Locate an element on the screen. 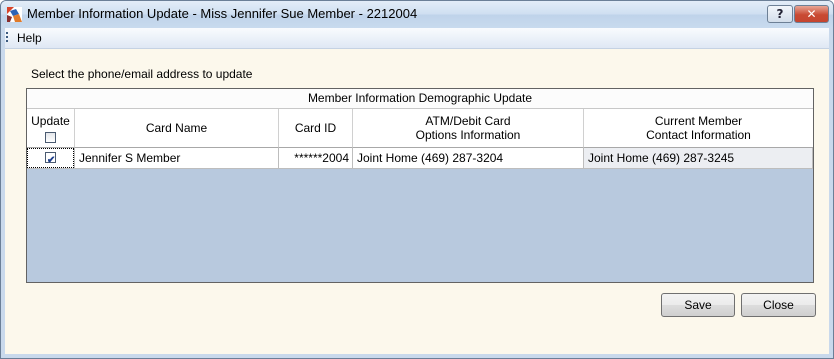 The width and height of the screenshot is (834, 359). update-checkbox: ✔ is located at coordinates (50, 159).